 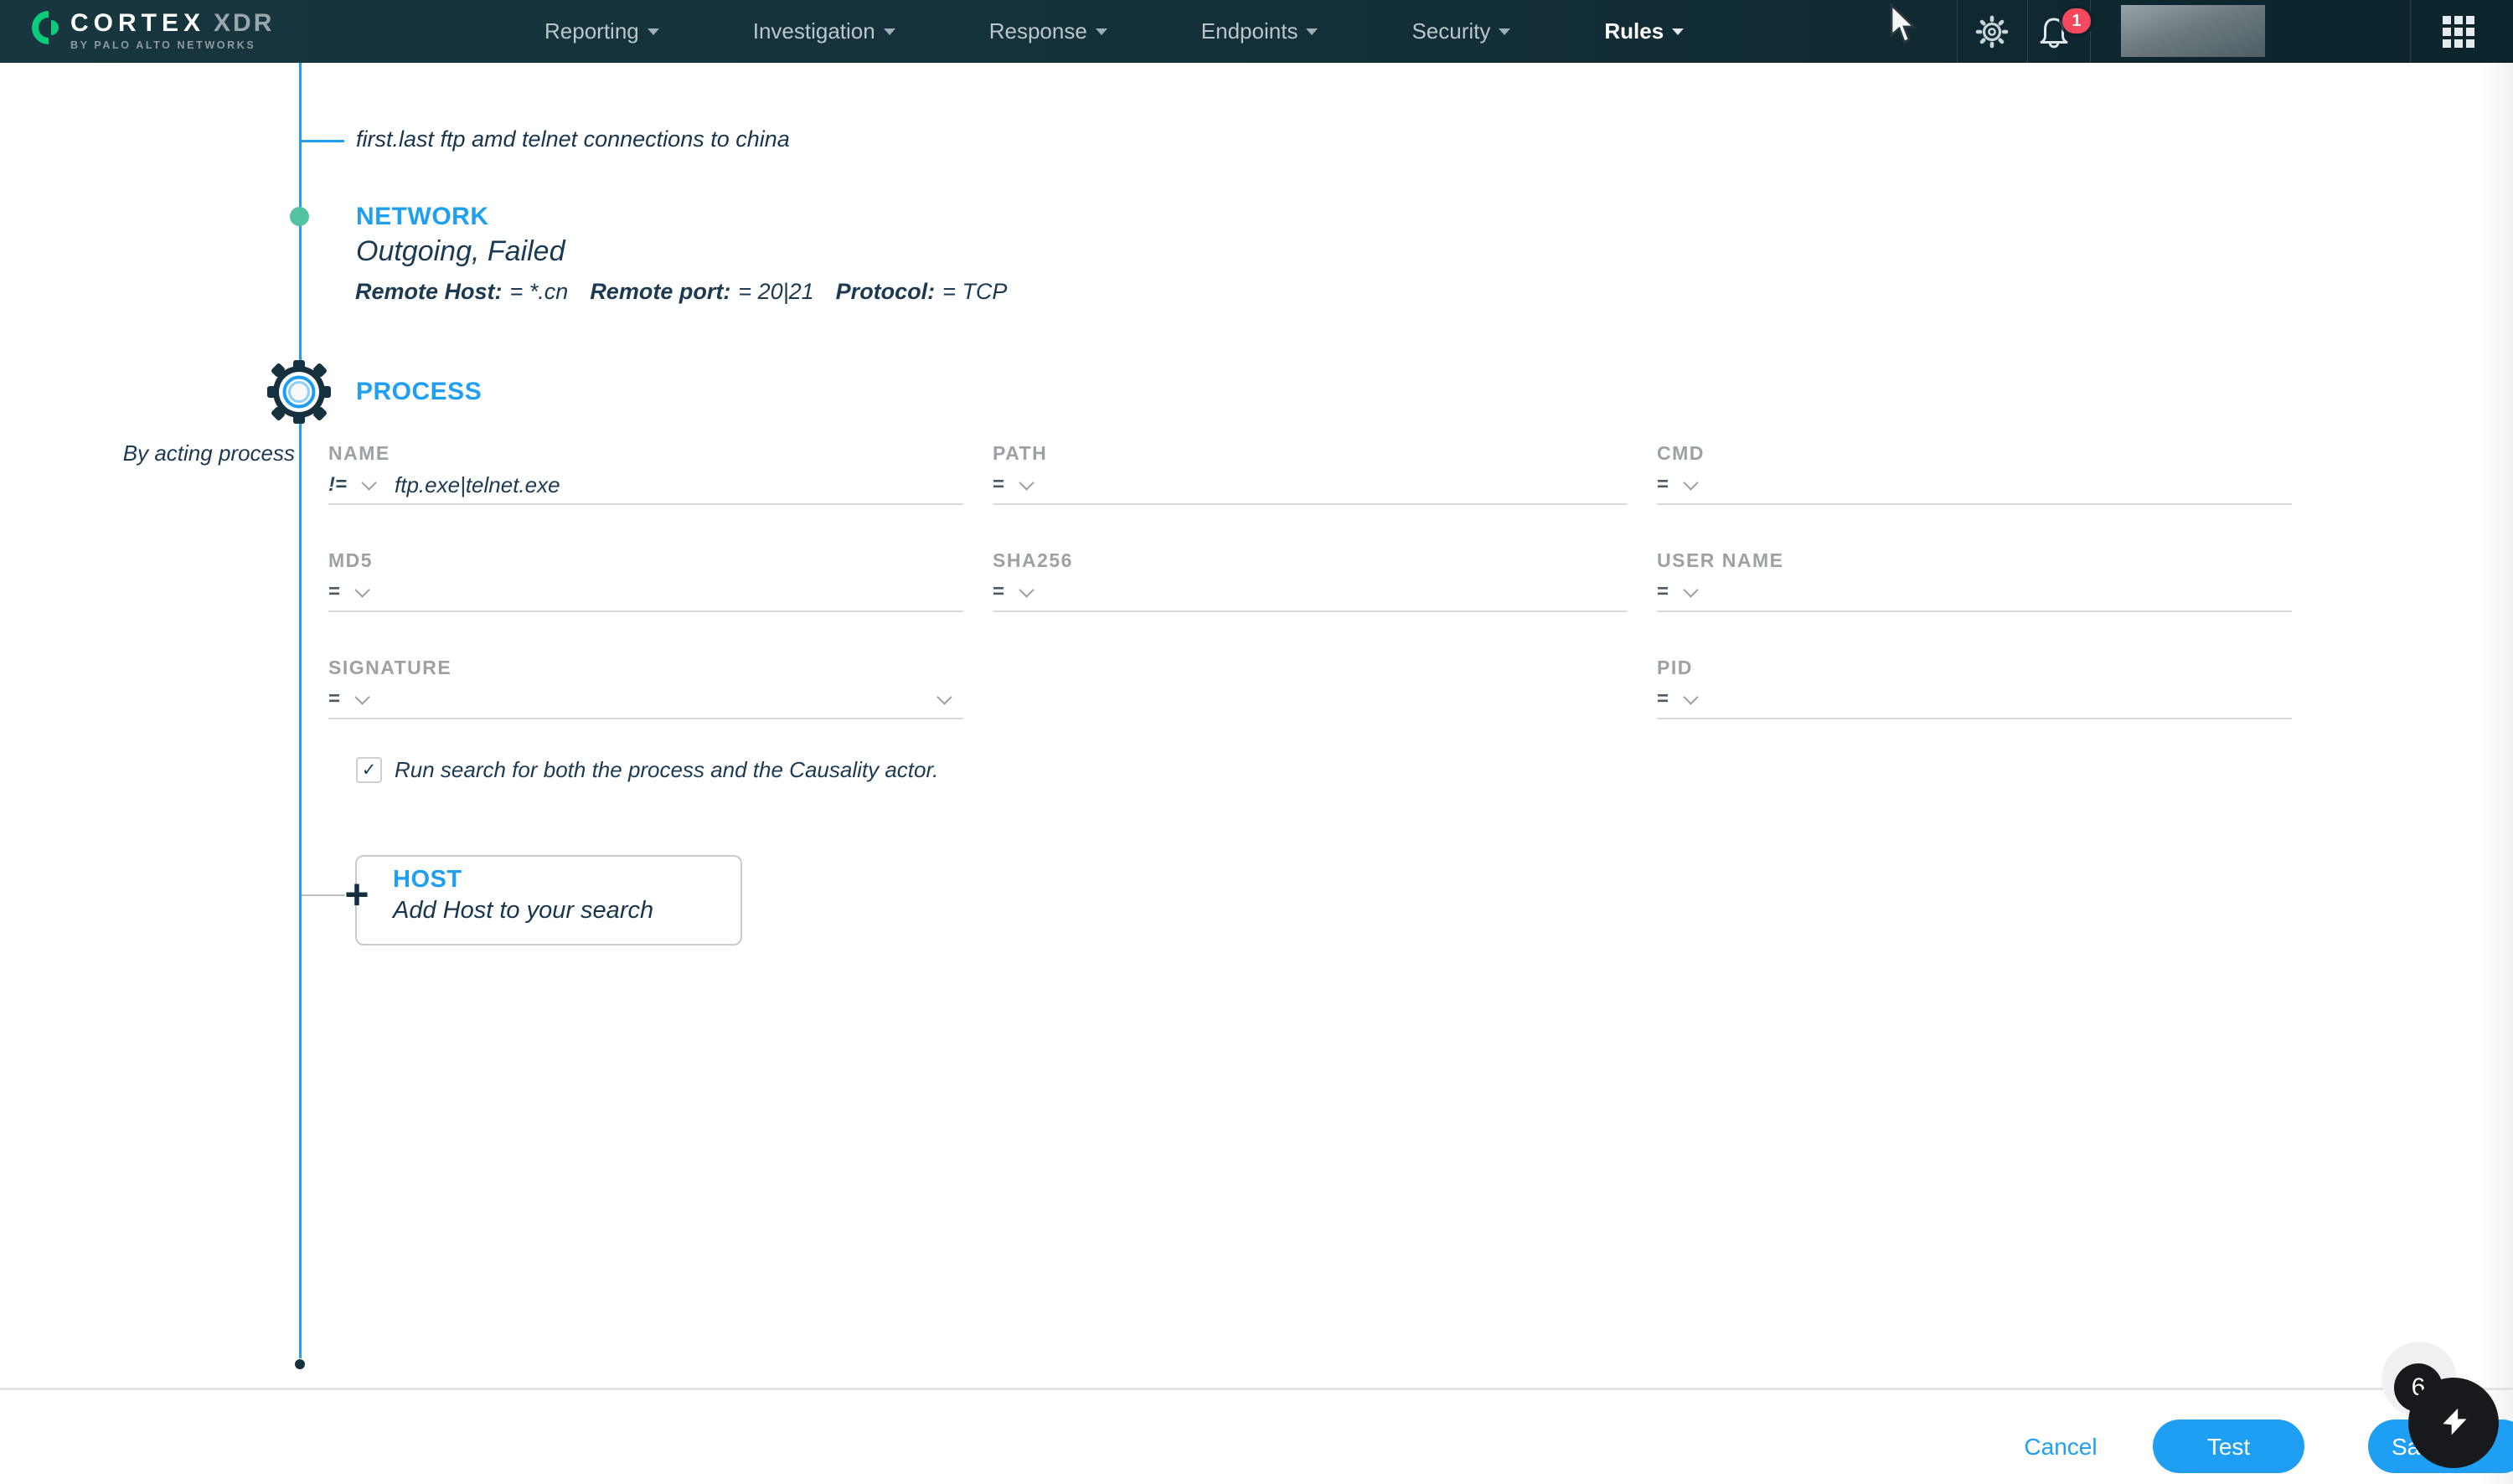 What do you see at coordinates (2495, 773) in the screenshot?
I see `scroll-gutter` at bounding box center [2495, 773].